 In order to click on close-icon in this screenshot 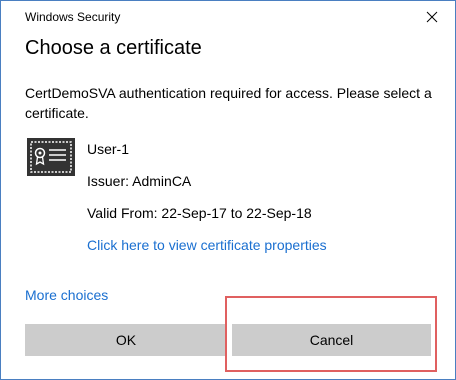, I will do `click(432, 17)`.